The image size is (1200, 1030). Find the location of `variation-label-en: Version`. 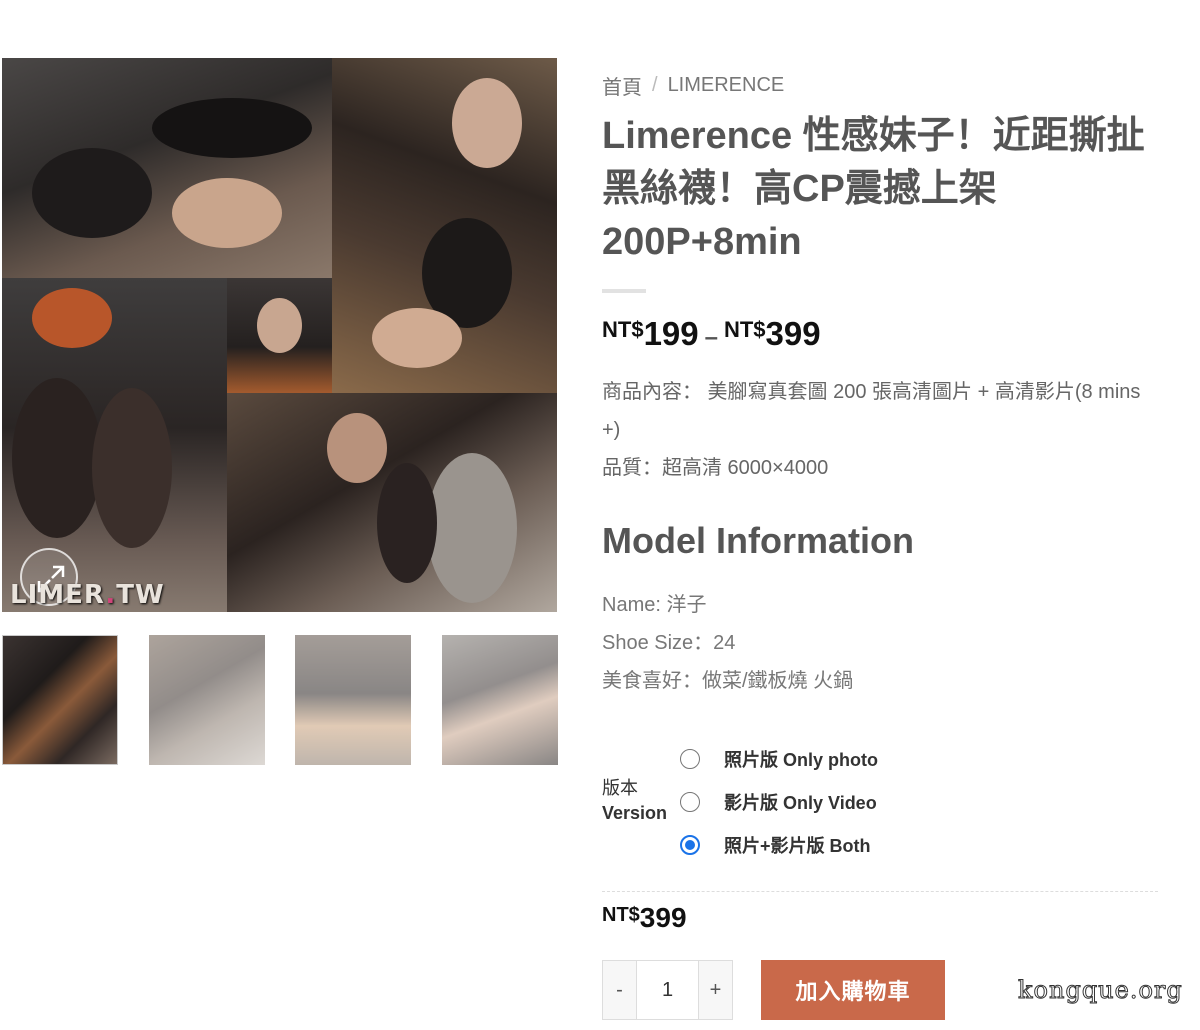

variation-label-en: Version is located at coordinates (635, 813).